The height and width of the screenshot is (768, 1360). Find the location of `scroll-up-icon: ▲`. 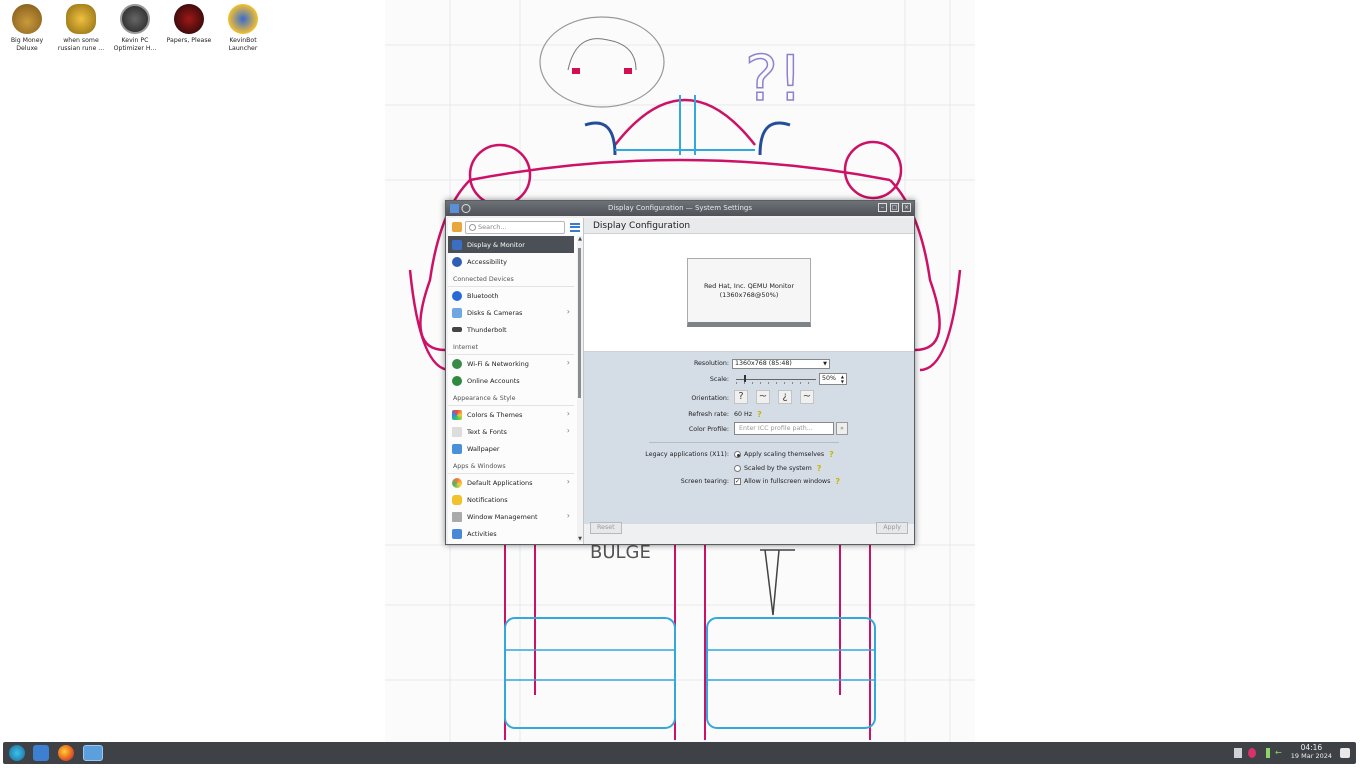

scroll-up-icon: ▲ is located at coordinates (580, 239).